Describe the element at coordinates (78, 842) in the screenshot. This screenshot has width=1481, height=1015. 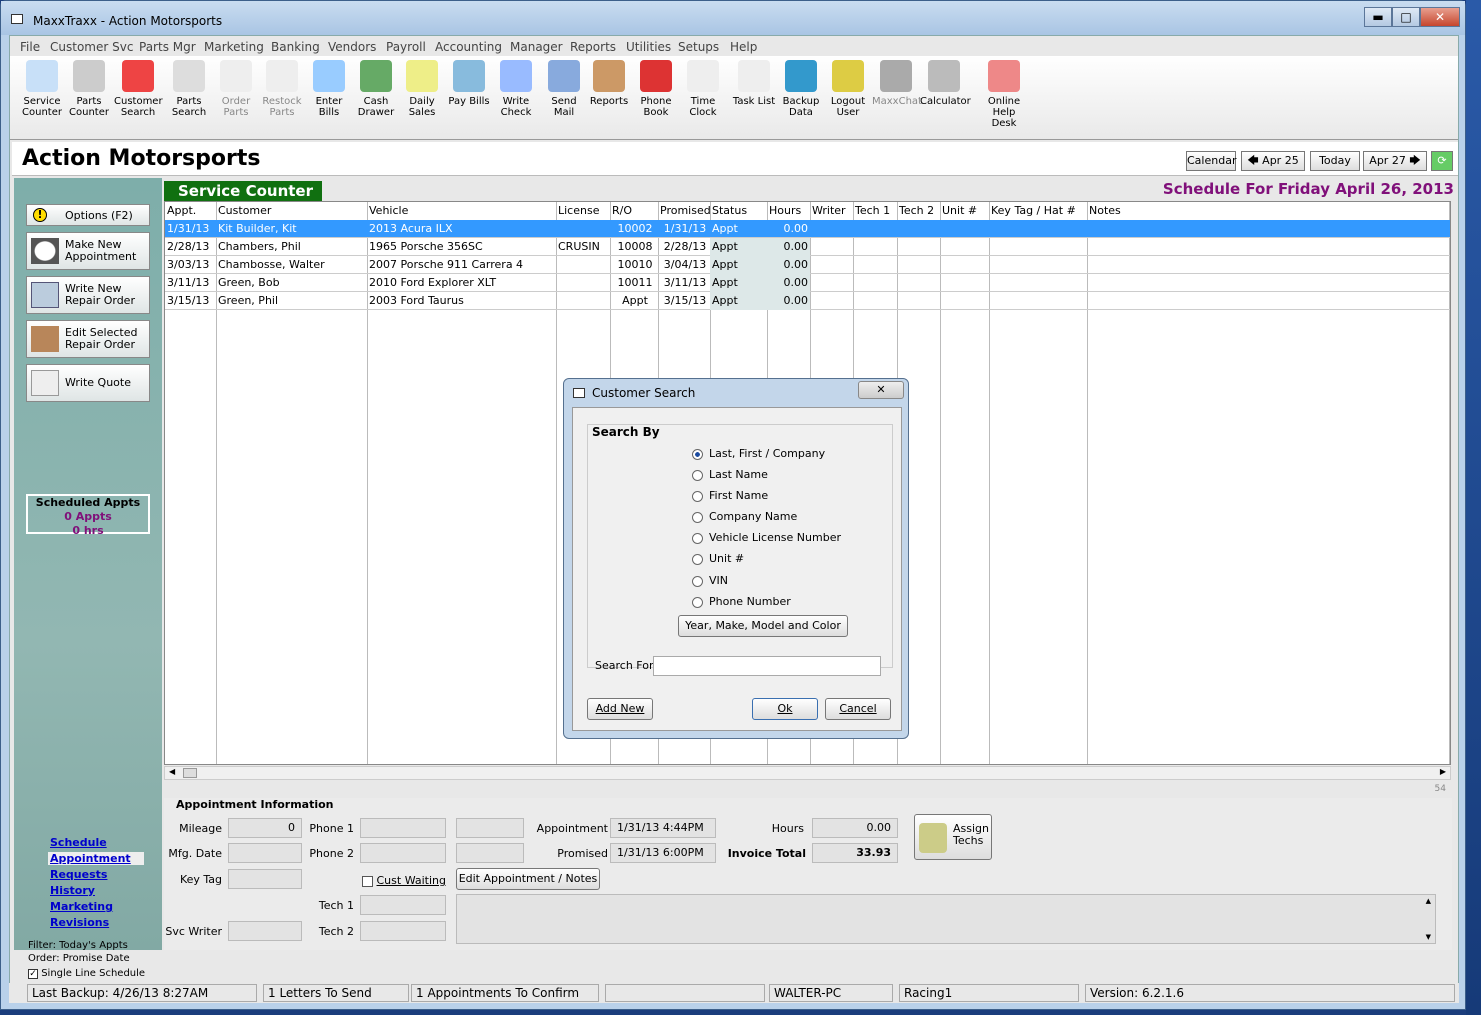
I see `link-schedule: Schedule` at that location.